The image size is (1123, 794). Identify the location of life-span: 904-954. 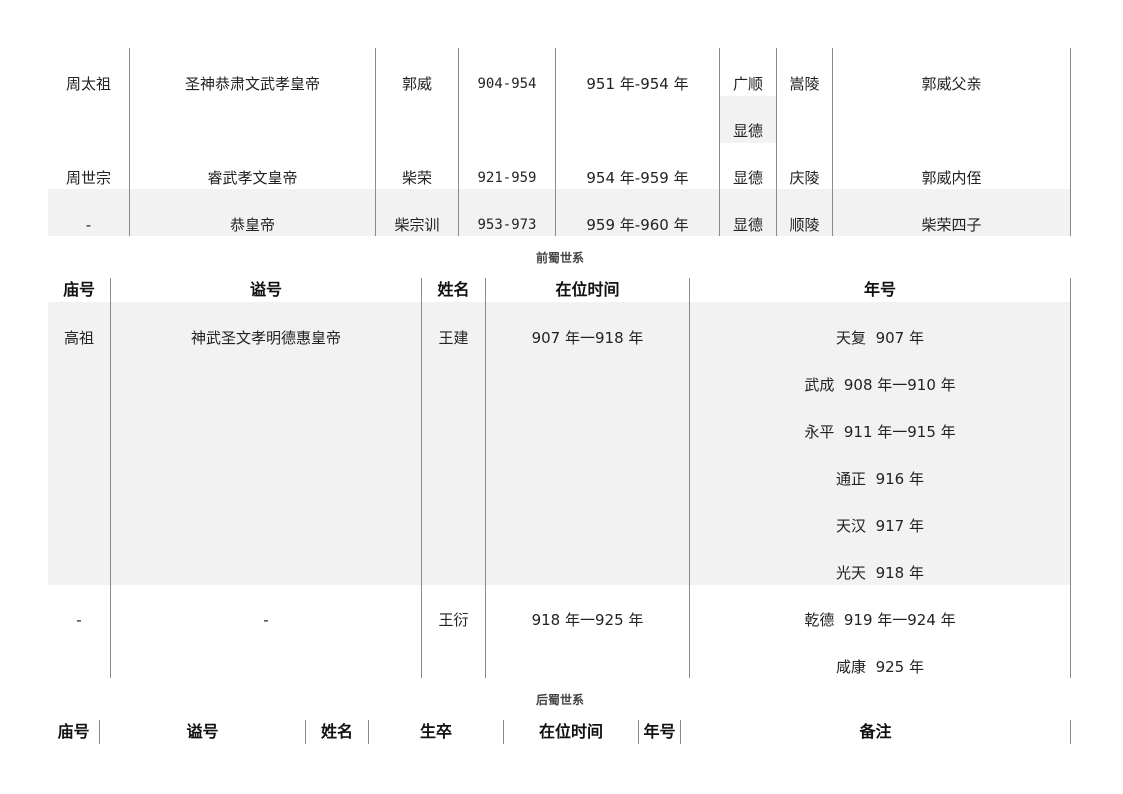
(507, 84).